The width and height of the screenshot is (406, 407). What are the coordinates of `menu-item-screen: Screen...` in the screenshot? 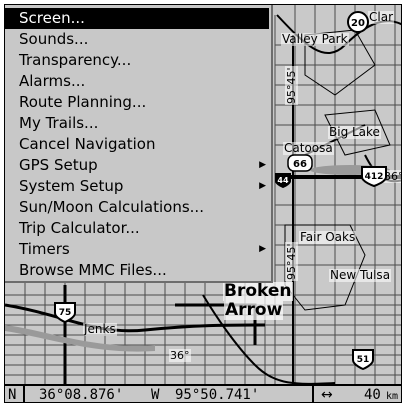 It's located at (137, 18).